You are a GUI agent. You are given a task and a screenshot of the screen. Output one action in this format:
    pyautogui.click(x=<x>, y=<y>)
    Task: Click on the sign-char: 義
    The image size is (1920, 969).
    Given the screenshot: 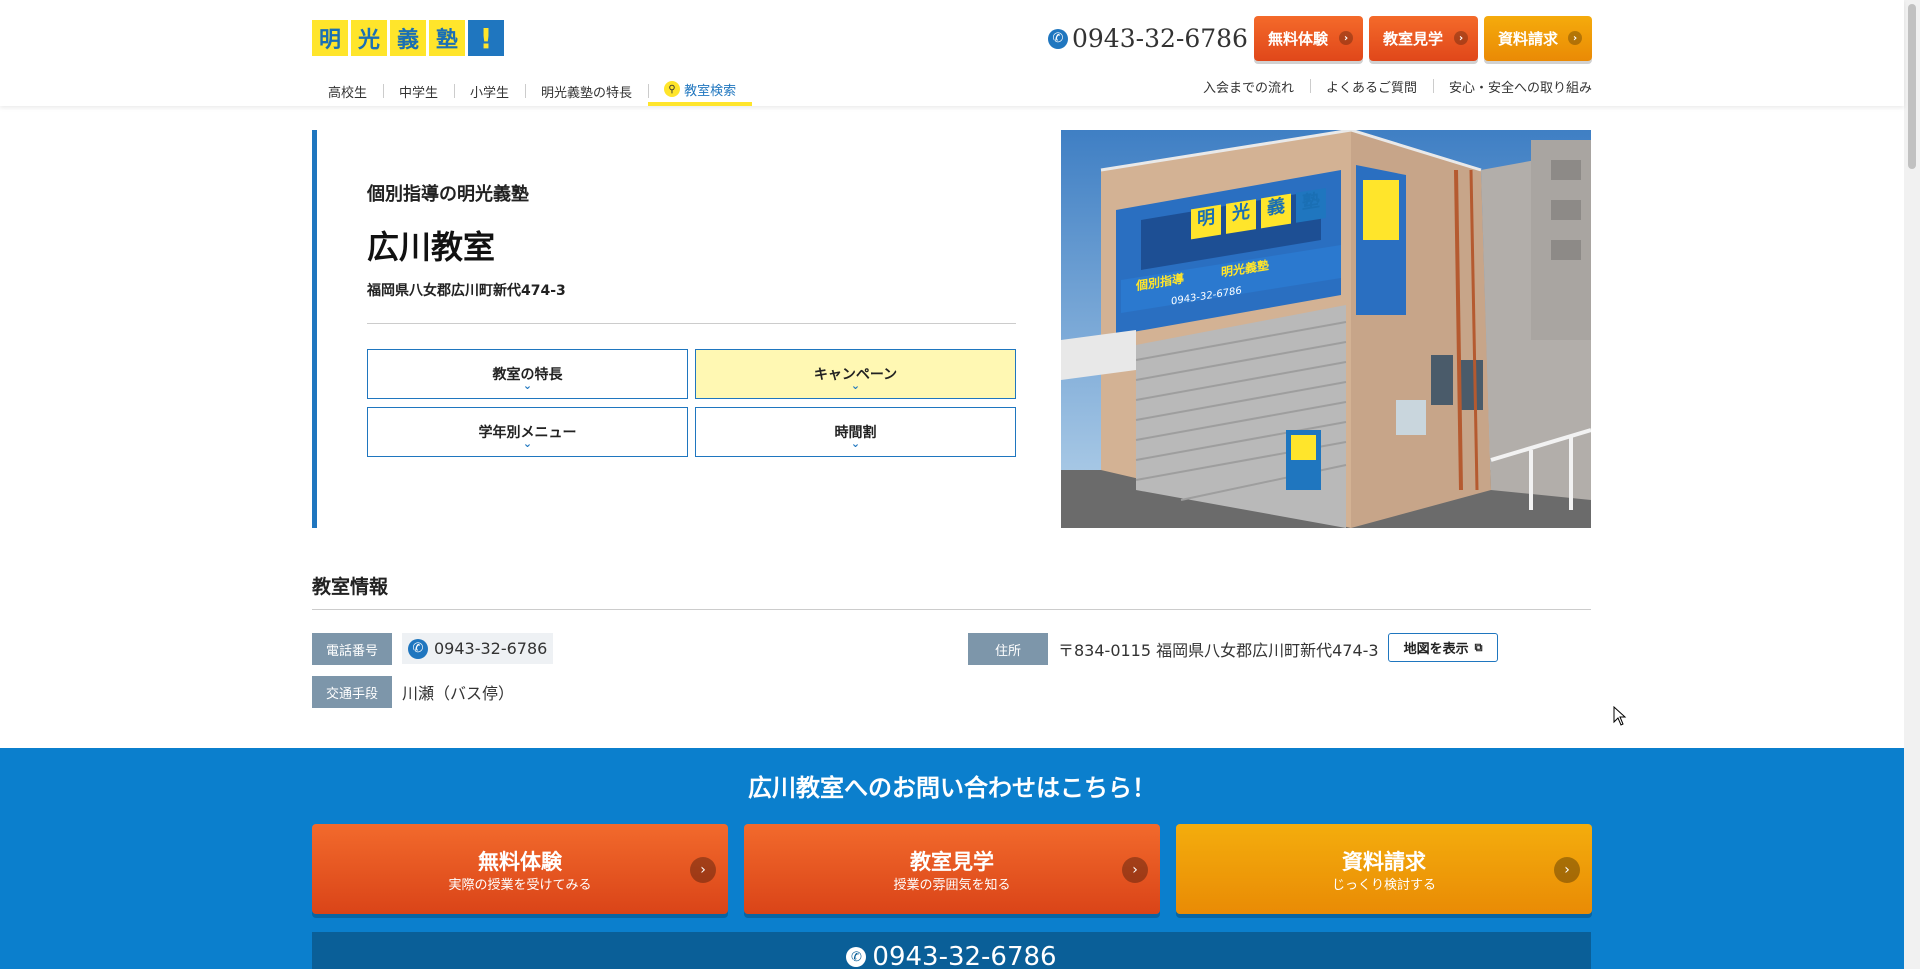 What is the action you would take?
    pyautogui.click(x=1276, y=207)
    